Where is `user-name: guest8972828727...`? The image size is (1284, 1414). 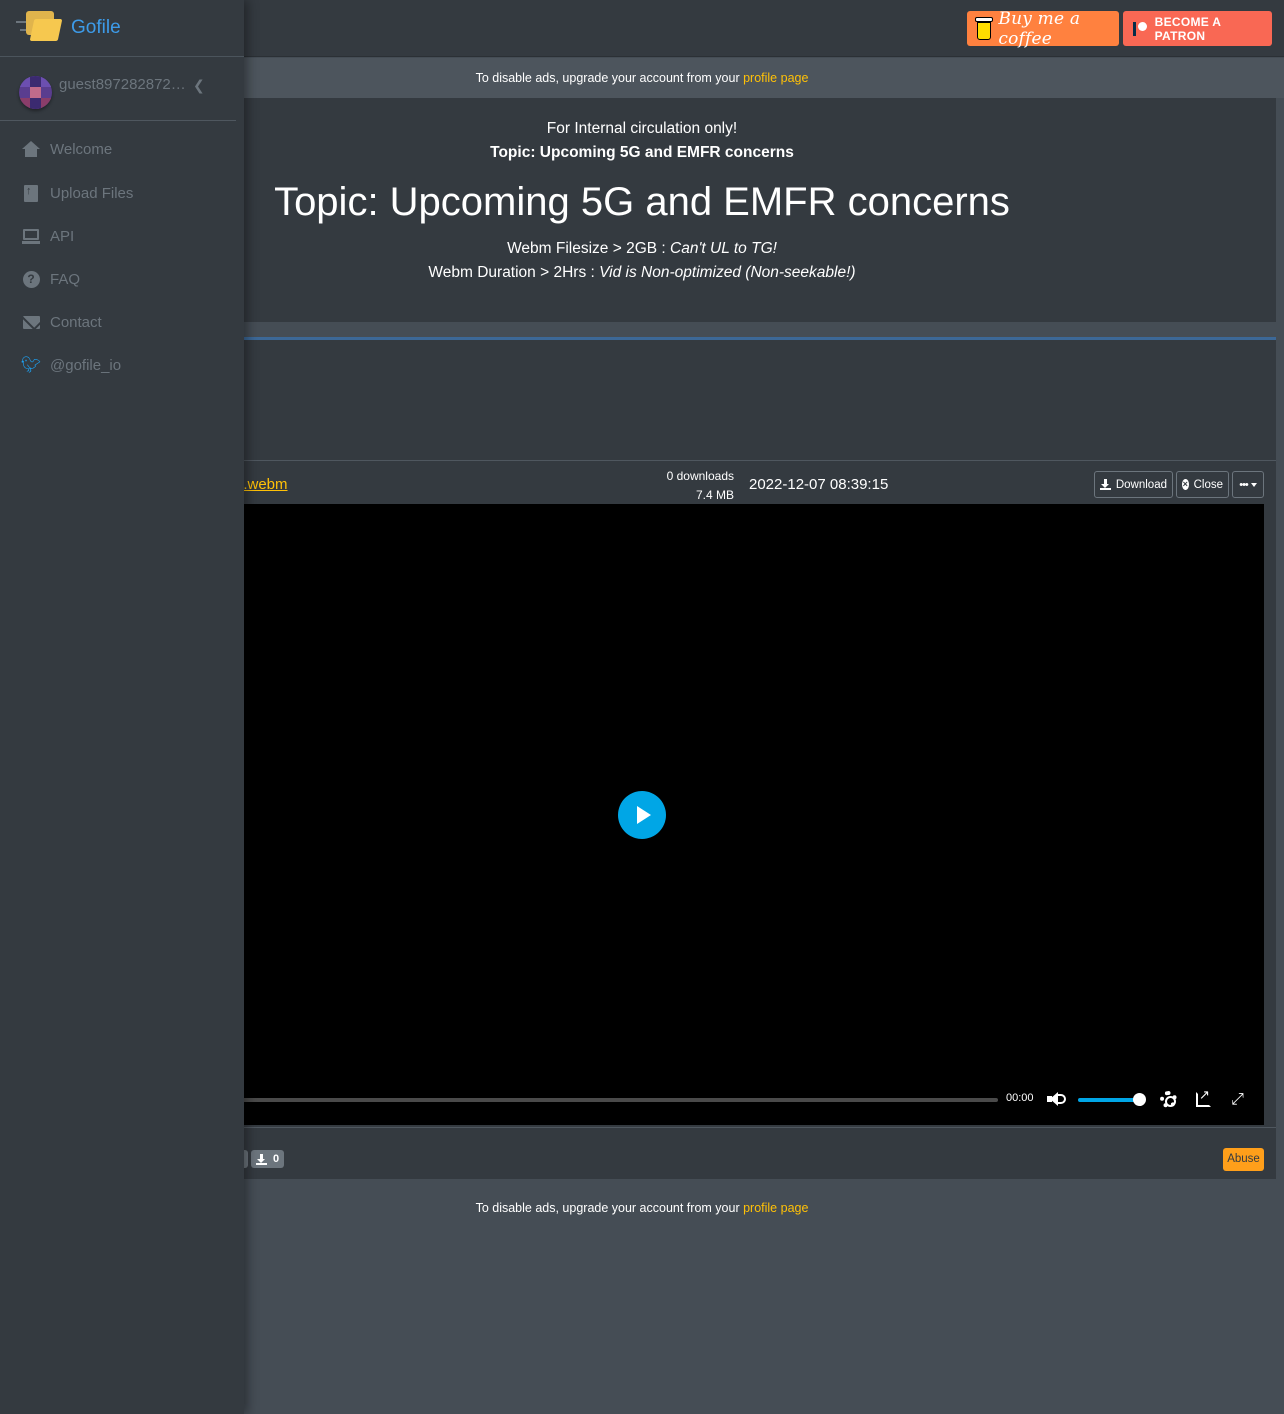
user-name: guest8972828727... is located at coordinates (124, 84).